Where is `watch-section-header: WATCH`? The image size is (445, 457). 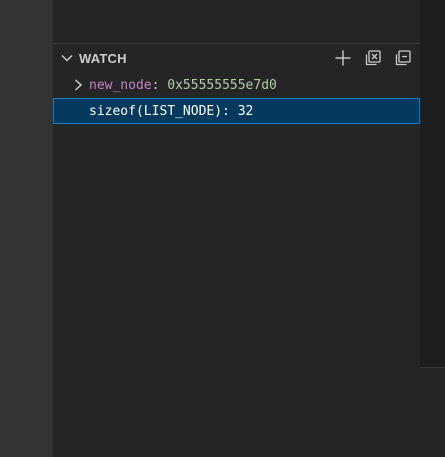
watch-section-header: WATCH is located at coordinates (236, 58).